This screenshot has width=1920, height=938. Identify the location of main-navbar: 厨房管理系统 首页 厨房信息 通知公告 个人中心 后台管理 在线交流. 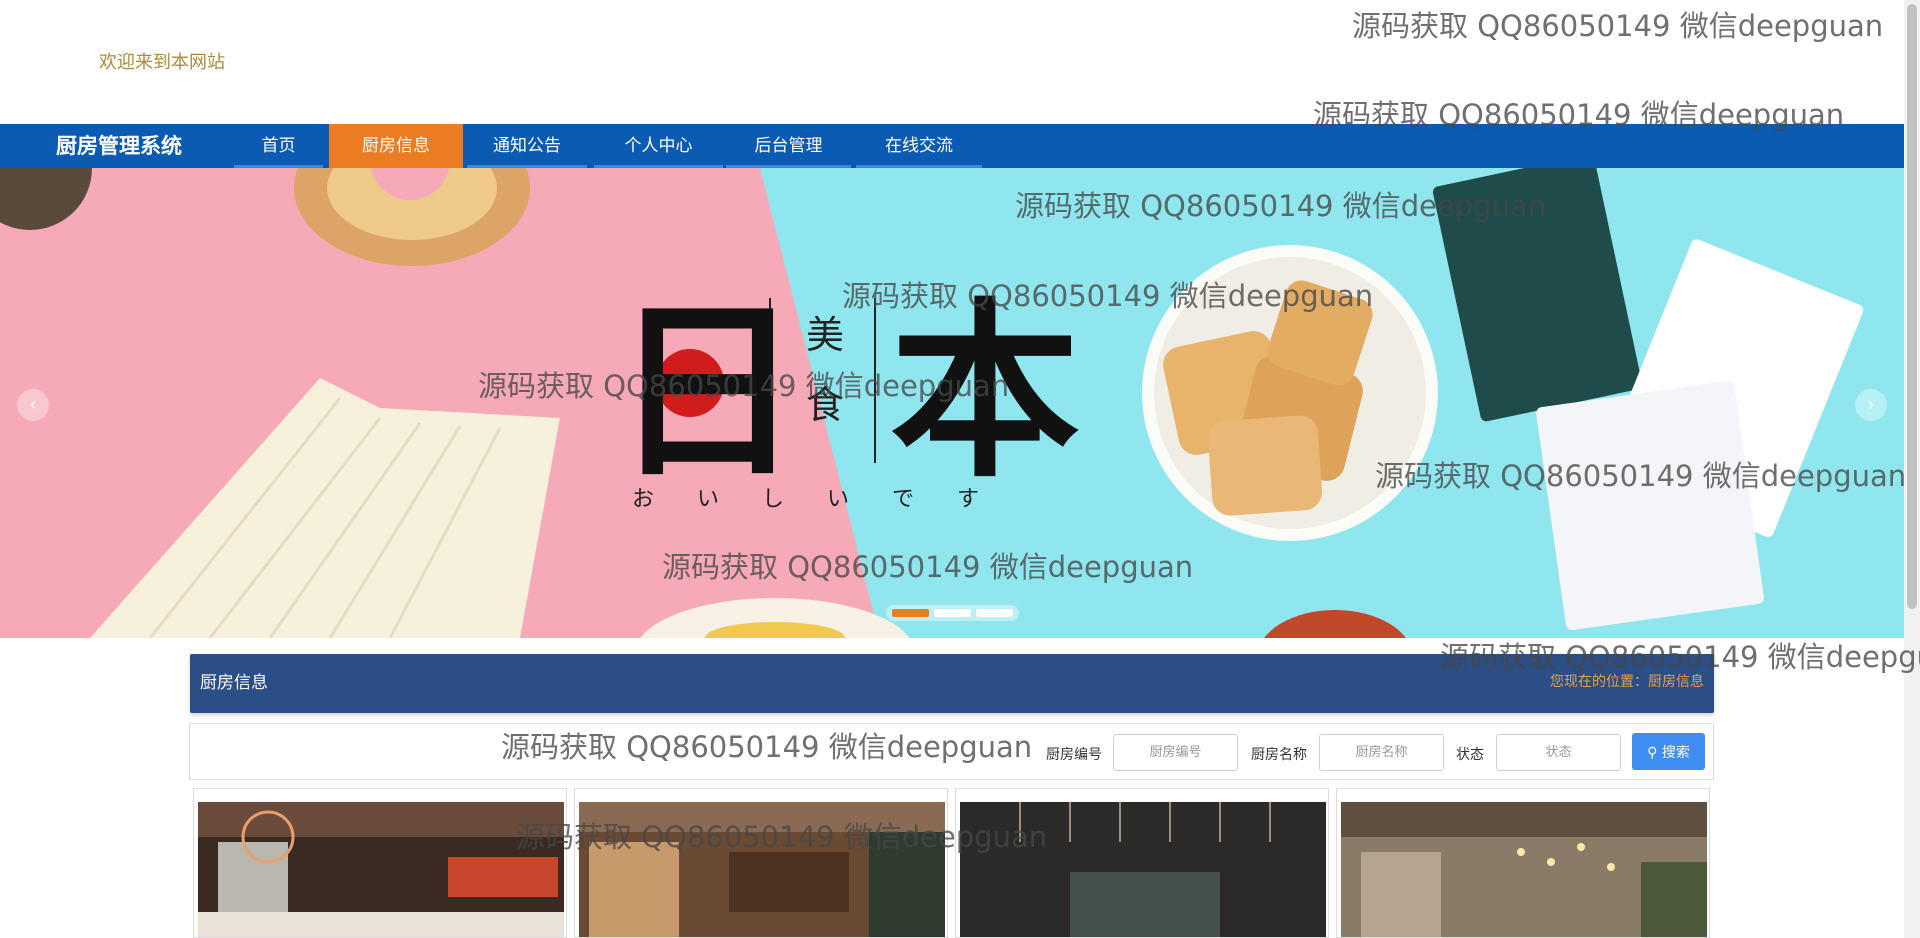
(952, 146).